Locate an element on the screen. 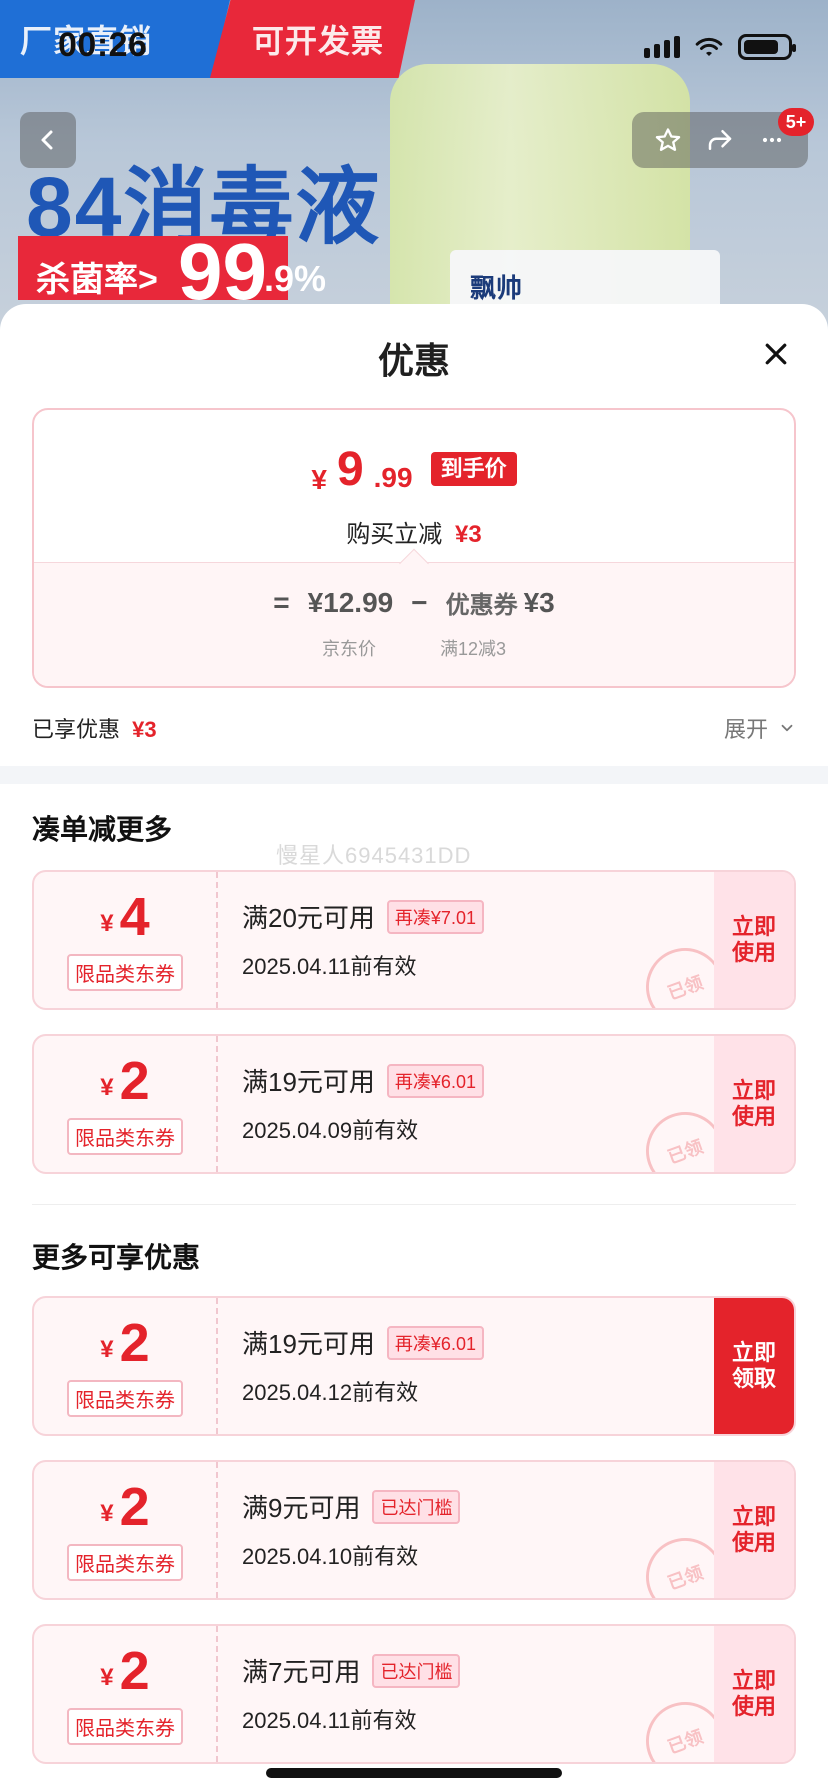 This screenshot has width=828, height=1792. coupon-condition-row: 满7元可用 已达门槛 is located at coordinates (465, 1670).